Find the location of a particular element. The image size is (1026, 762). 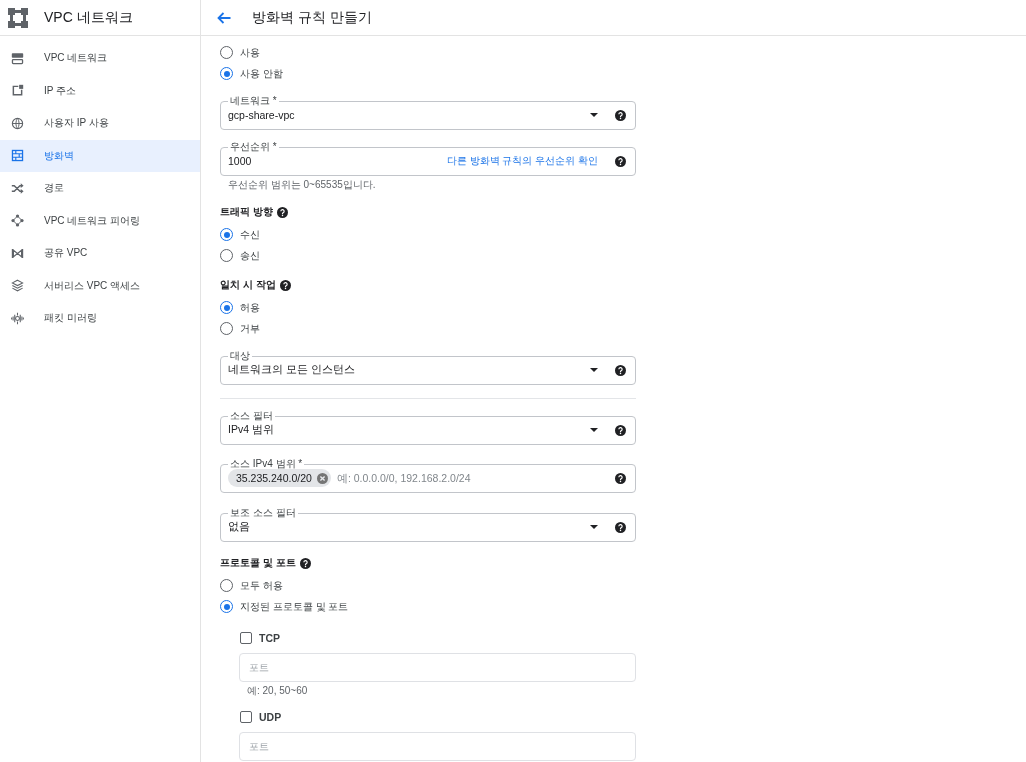

nav-item: 사용자 IP 사용 is located at coordinates (100, 123).